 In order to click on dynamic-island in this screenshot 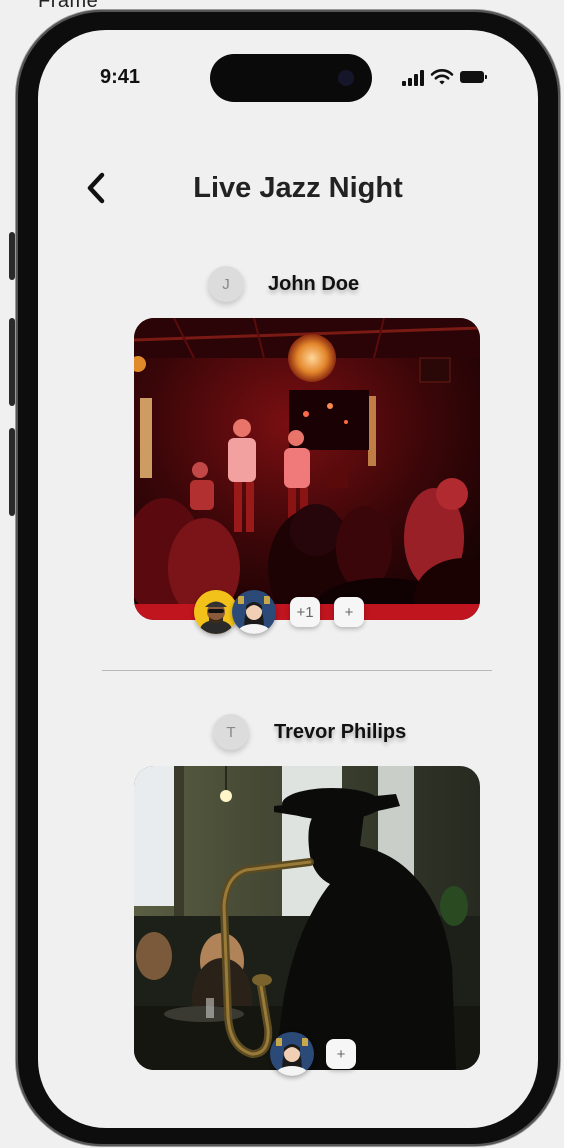, I will do `click(291, 78)`.